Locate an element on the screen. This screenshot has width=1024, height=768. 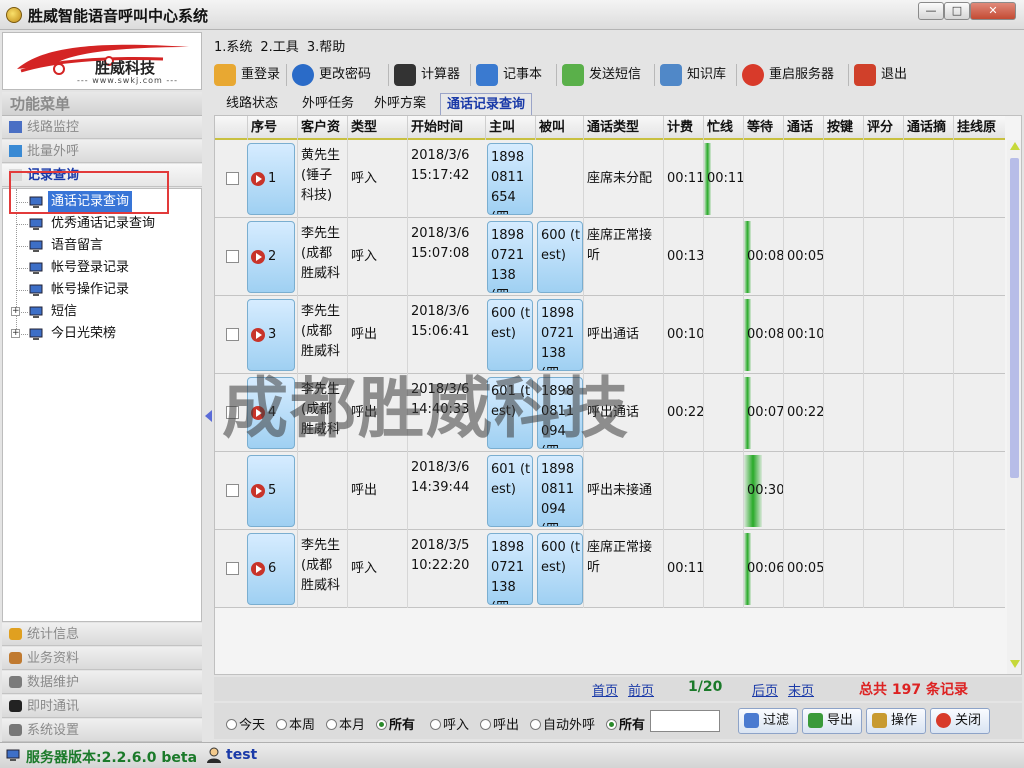
play-recording-button: 6 is located at coordinates (271, 569).